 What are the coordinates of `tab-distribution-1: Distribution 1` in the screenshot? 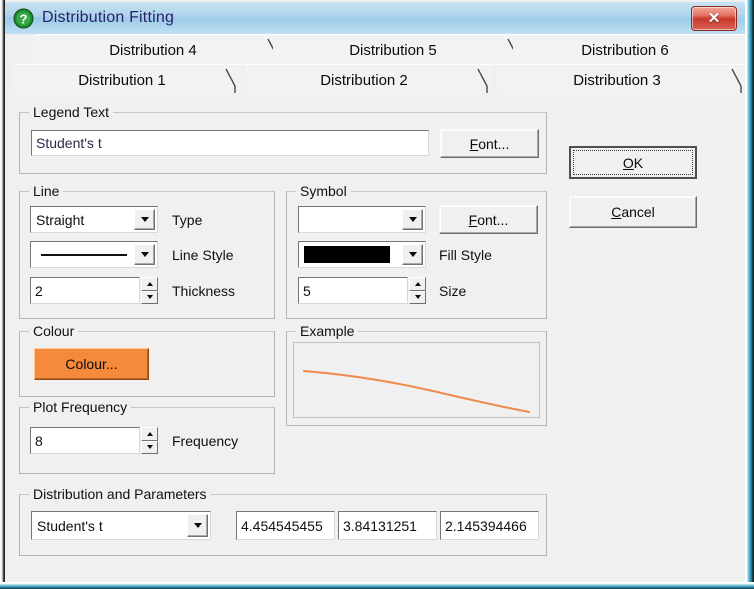 It's located at (127, 79).